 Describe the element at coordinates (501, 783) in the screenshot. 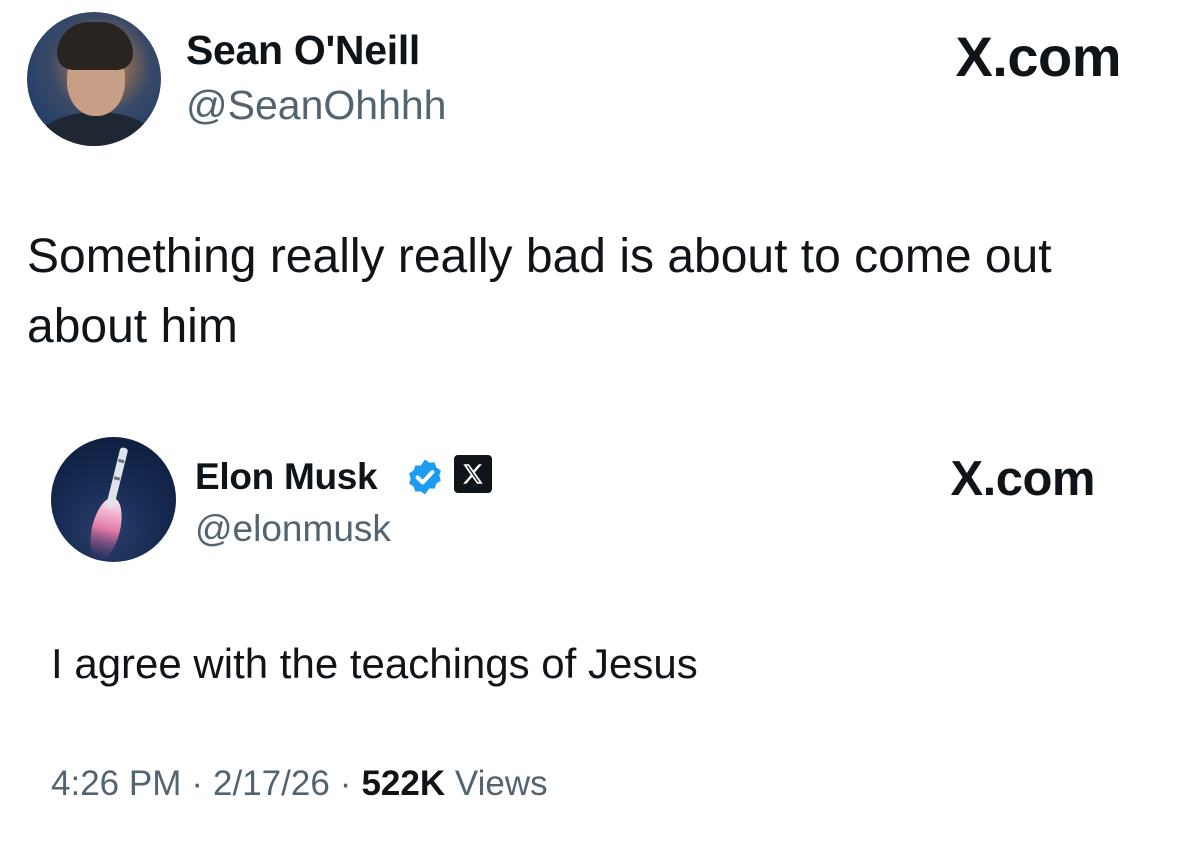

I see `views-label: Views` at that location.